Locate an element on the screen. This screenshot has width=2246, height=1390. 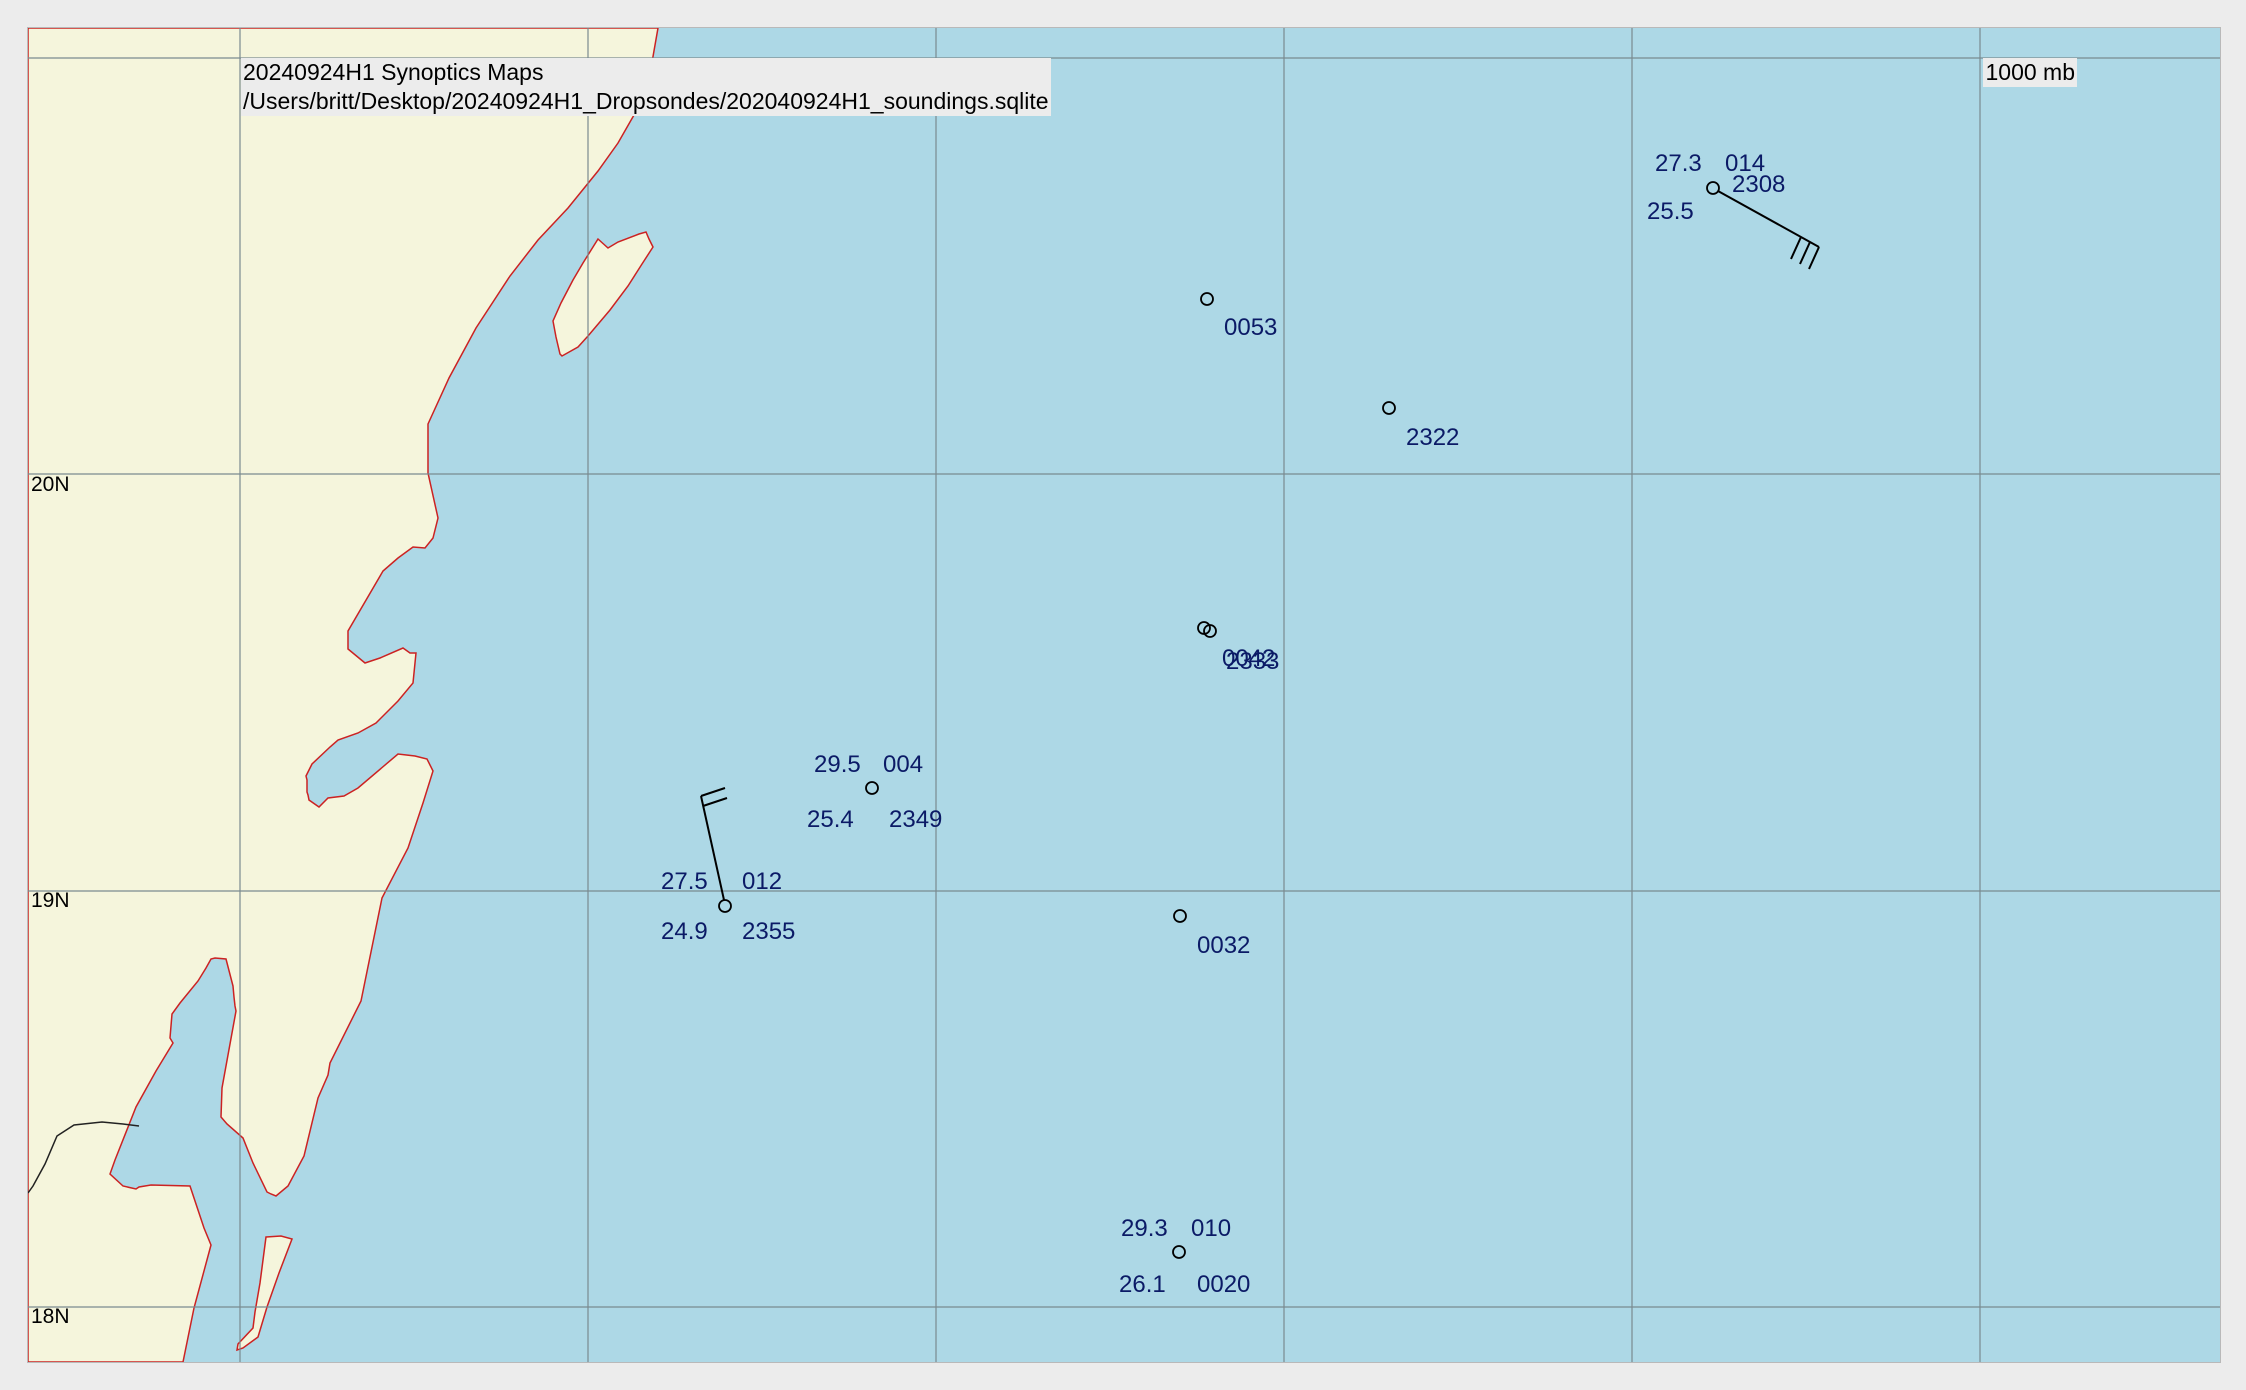
station-dewpoint: 25.4 is located at coordinates (830, 819).